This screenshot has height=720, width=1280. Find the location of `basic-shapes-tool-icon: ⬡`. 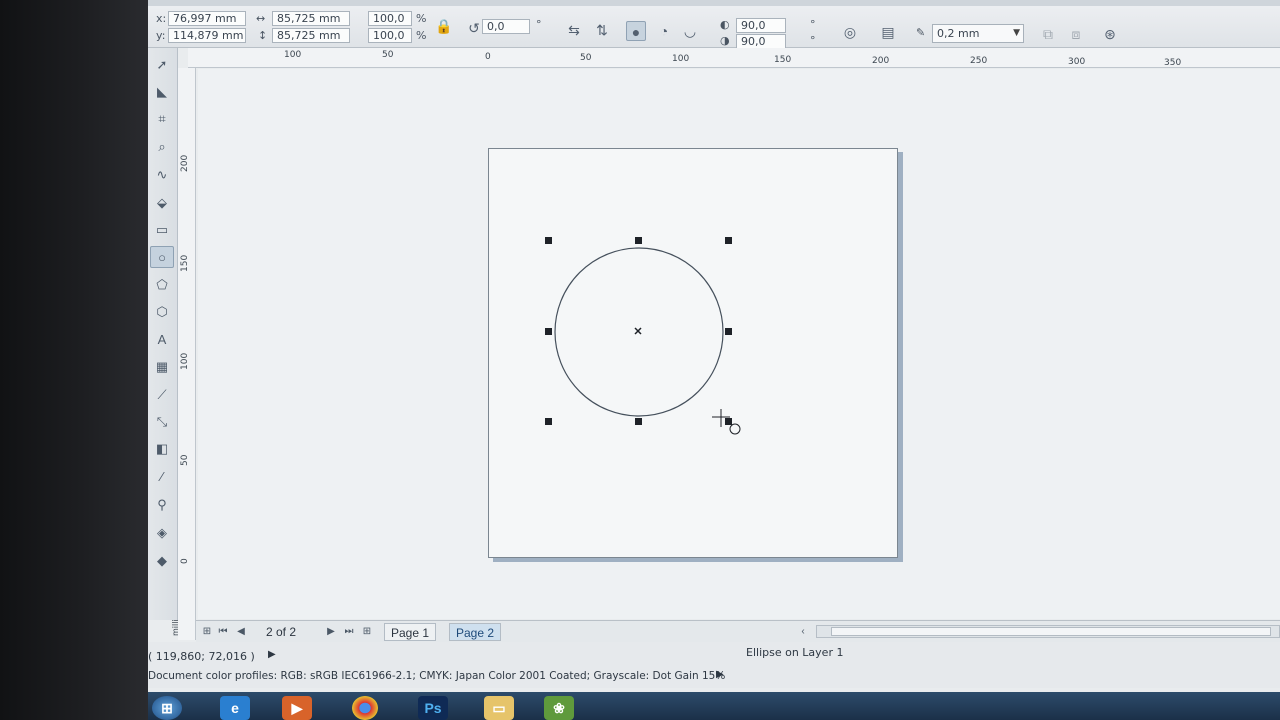

basic-shapes-tool-icon: ⬡ is located at coordinates (162, 312).